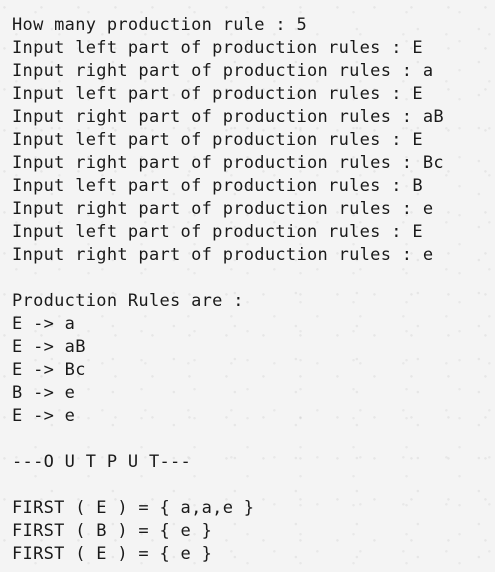 The height and width of the screenshot is (572, 495). What do you see at coordinates (217, 232) in the screenshot?
I see `input-left-part-5: Input left part of production rules : E` at bounding box center [217, 232].